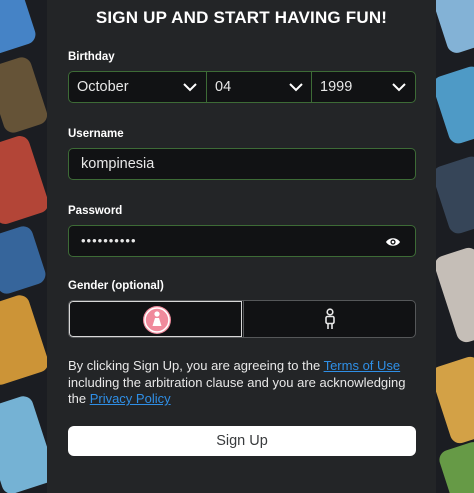  I want to click on sign-up-button: Sign Up, so click(242, 441).